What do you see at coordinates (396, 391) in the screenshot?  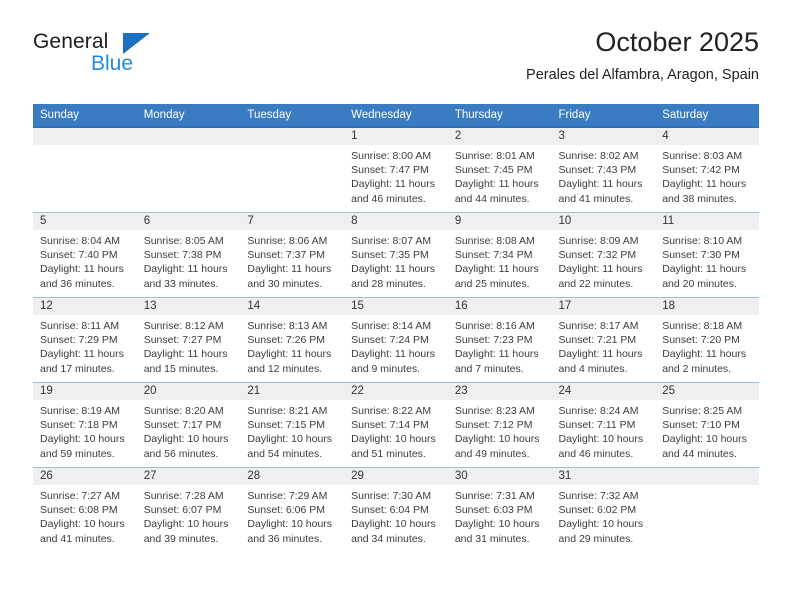 I see `day-number: 22` at bounding box center [396, 391].